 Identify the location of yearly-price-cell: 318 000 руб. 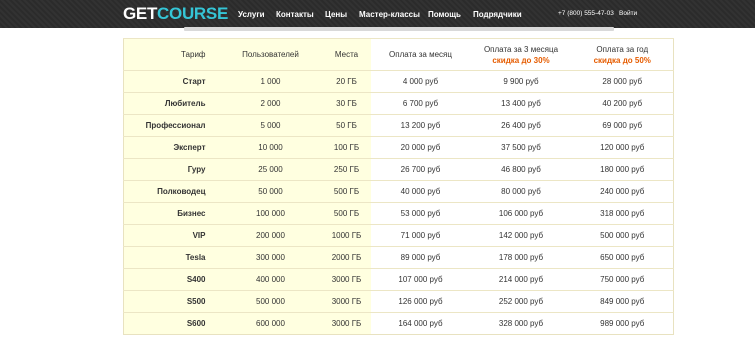
(622, 213).